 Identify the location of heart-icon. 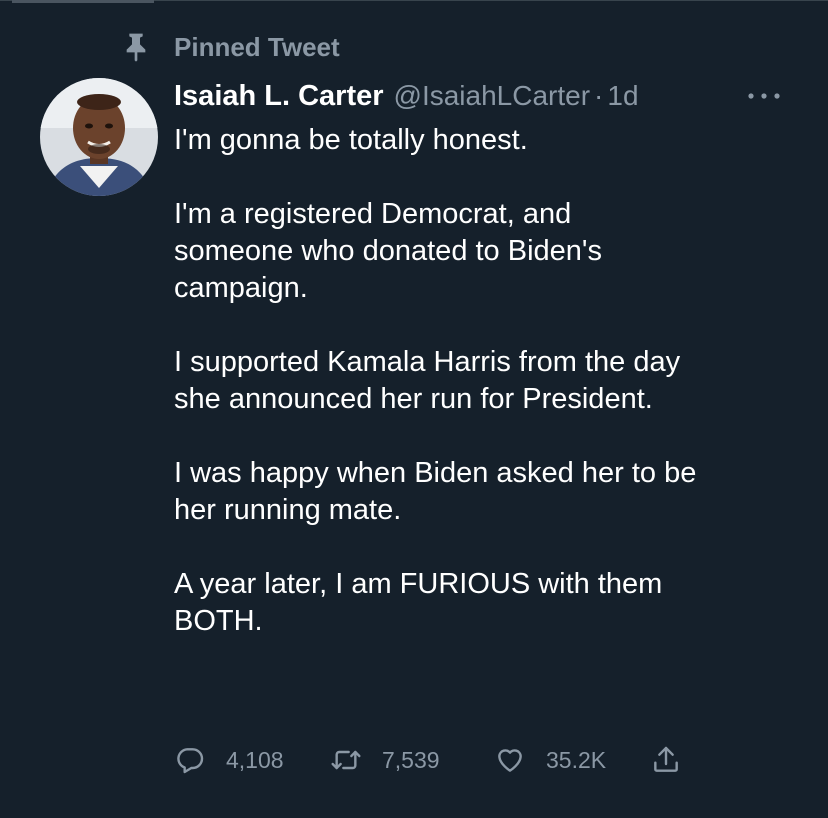
(510, 760).